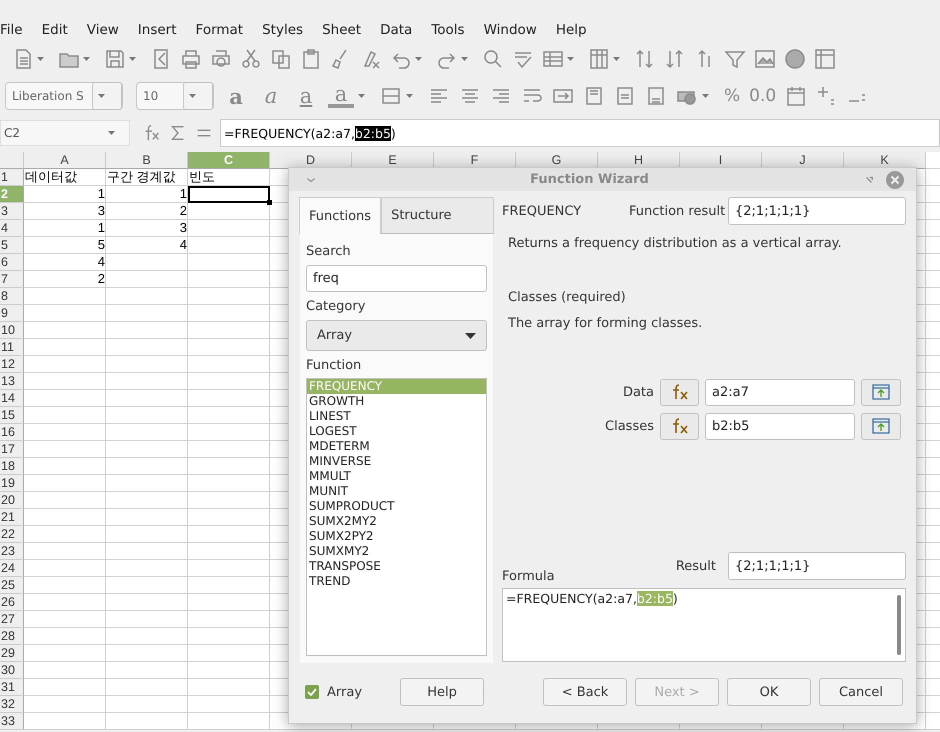 The width and height of the screenshot is (940, 732). What do you see at coordinates (780, 392) in the screenshot?
I see `argument-field: a2:a7` at bounding box center [780, 392].